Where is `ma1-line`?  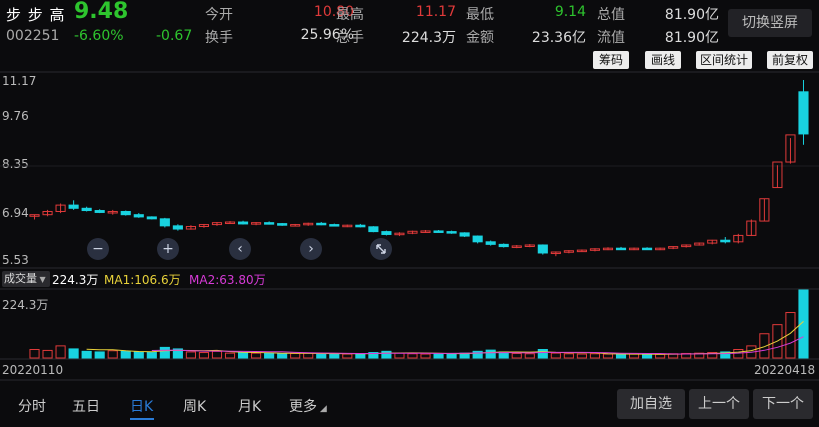
ma1-line is located at coordinates (445, 338).